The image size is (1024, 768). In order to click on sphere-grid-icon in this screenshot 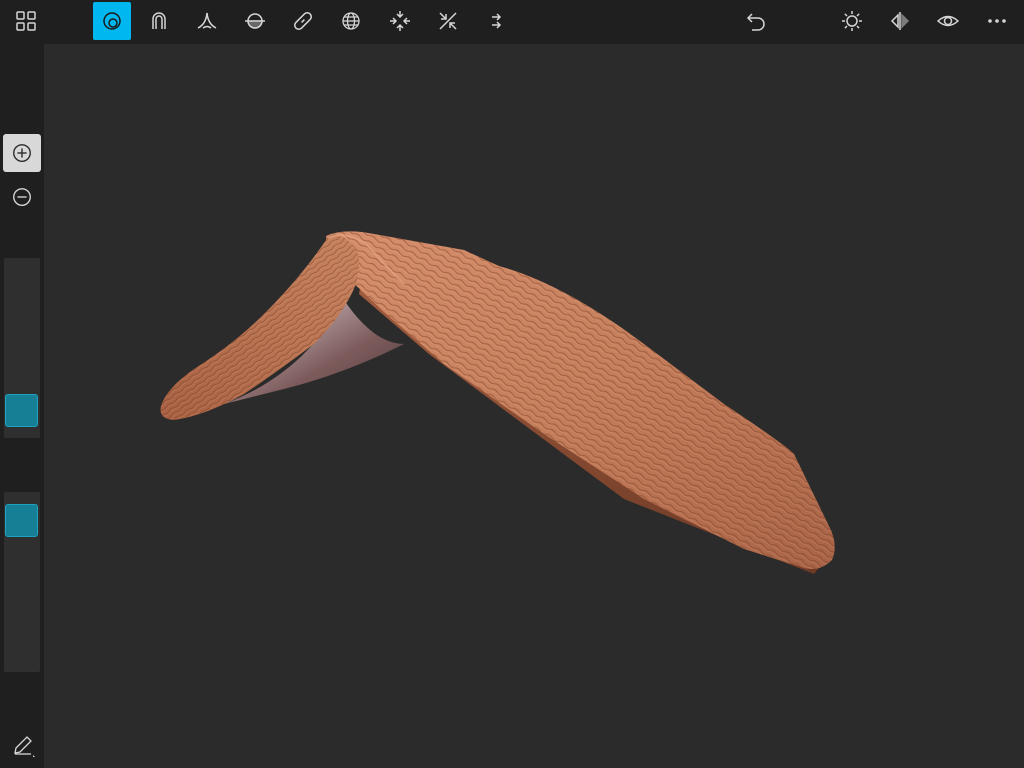, I will do `click(351, 21)`.